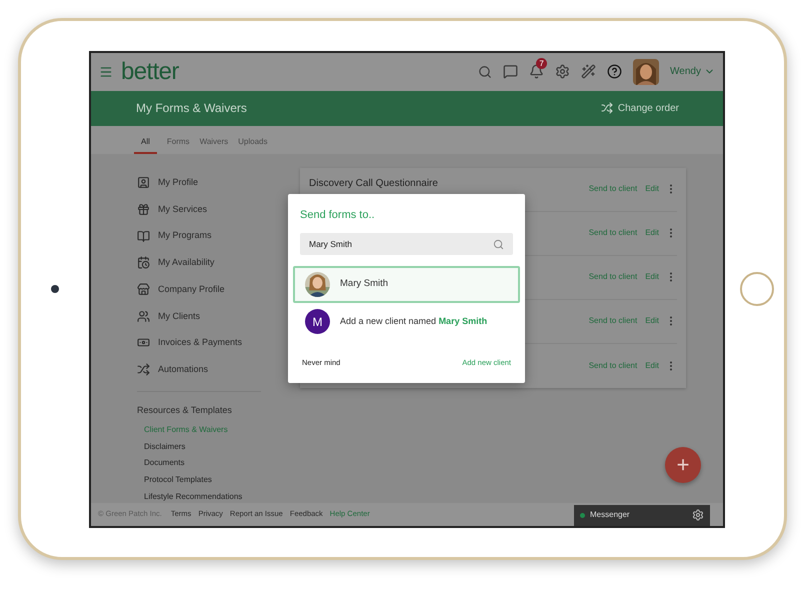 The width and height of the screenshot is (805, 601). Describe the element at coordinates (214, 369) in the screenshot. I see `sidebar-item: Automations` at that location.